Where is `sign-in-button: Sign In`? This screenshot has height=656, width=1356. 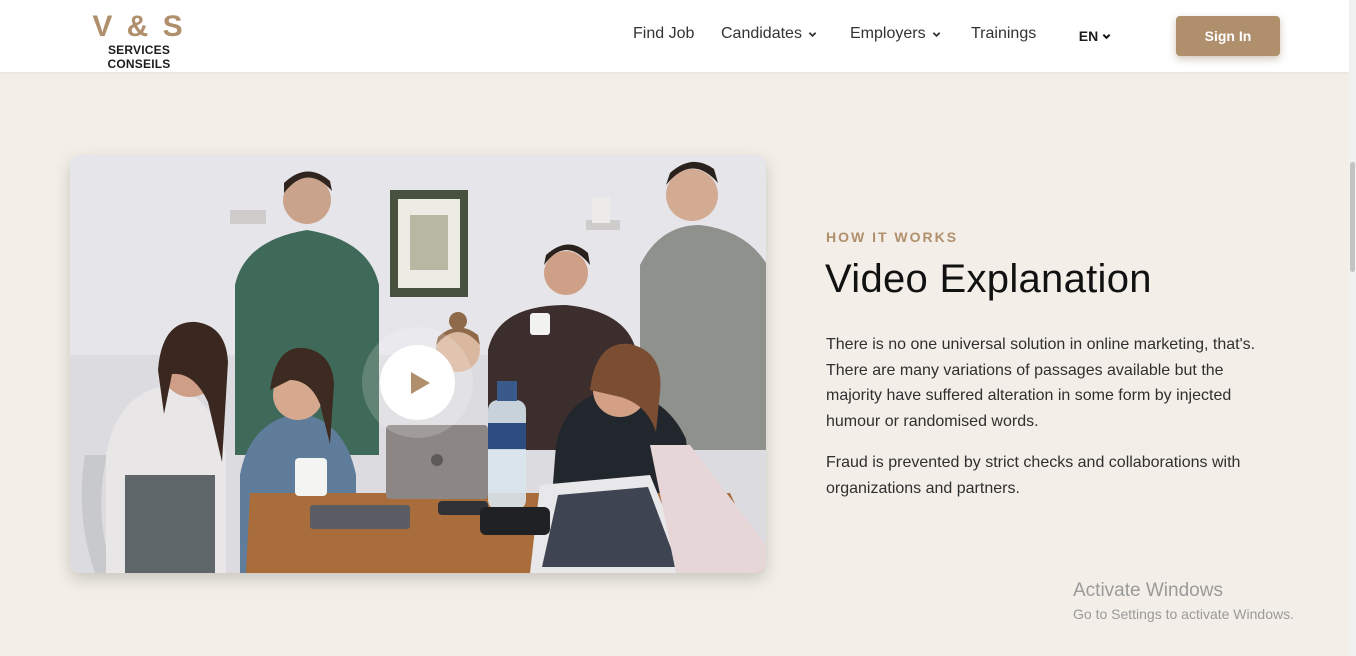 sign-in-button: Sign In is located at coordinates (1228, 36).